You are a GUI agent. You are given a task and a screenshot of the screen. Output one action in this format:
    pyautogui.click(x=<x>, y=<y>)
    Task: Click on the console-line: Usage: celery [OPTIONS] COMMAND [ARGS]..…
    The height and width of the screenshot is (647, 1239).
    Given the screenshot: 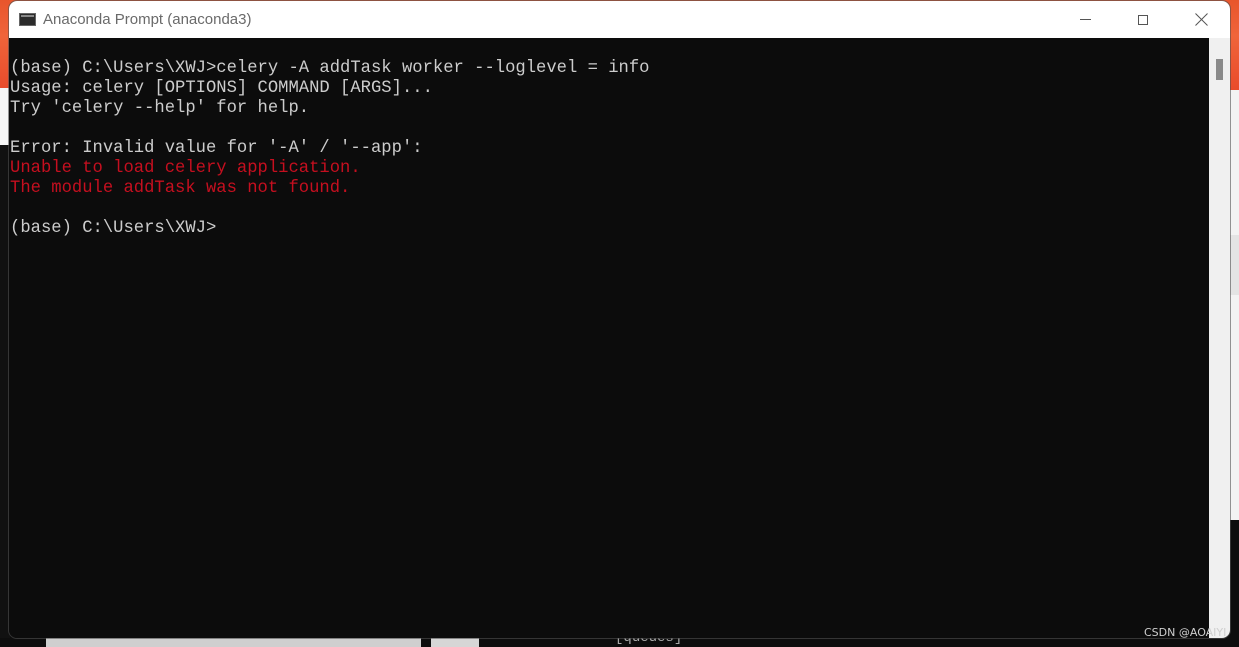 What is the action you would take?
    pyautogui.click(x=221, y=88)
    